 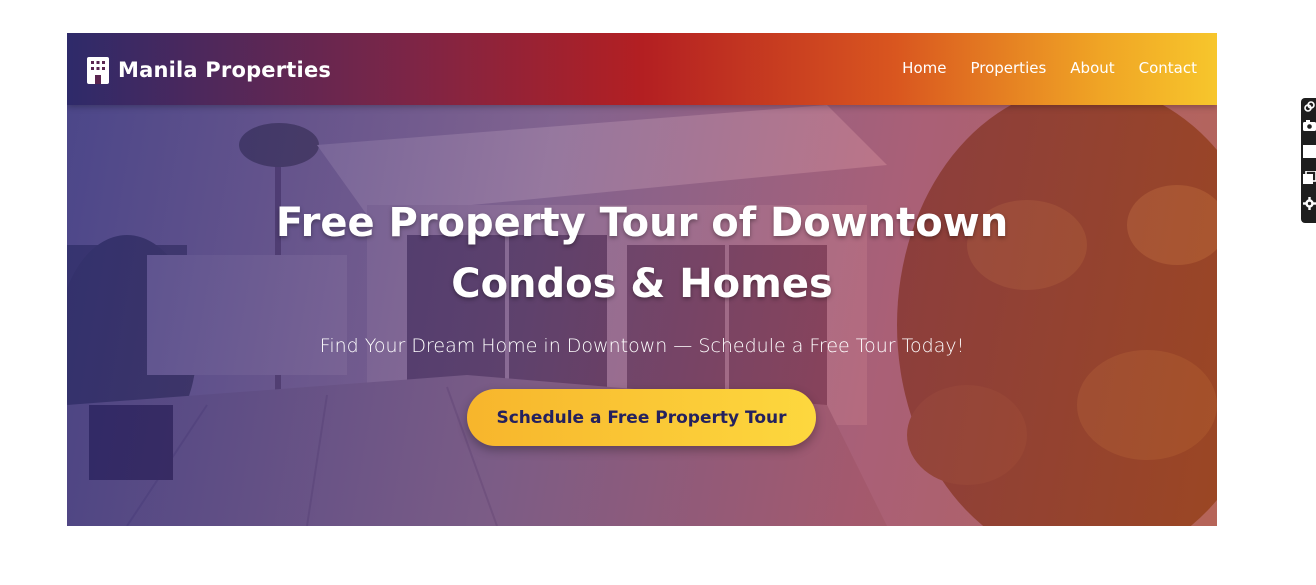 What do you see at coordinates (1092, 68) in the screenshot?
I see `nav-link-about: About` at bounding box center [1092, 68].